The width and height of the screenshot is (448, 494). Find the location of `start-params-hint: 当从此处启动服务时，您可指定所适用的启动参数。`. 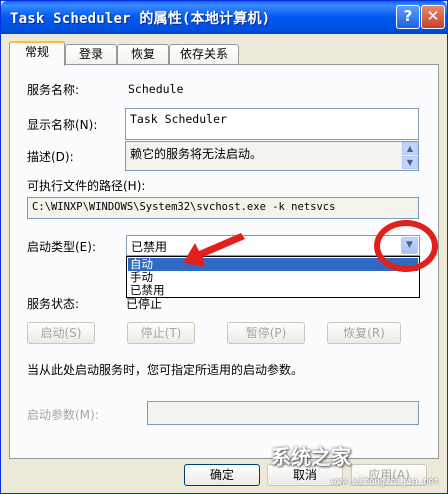

start-params-hint: 当从此处启动服务时，您可指定所适用的启动参数。 is located at coordinates (165, 370).